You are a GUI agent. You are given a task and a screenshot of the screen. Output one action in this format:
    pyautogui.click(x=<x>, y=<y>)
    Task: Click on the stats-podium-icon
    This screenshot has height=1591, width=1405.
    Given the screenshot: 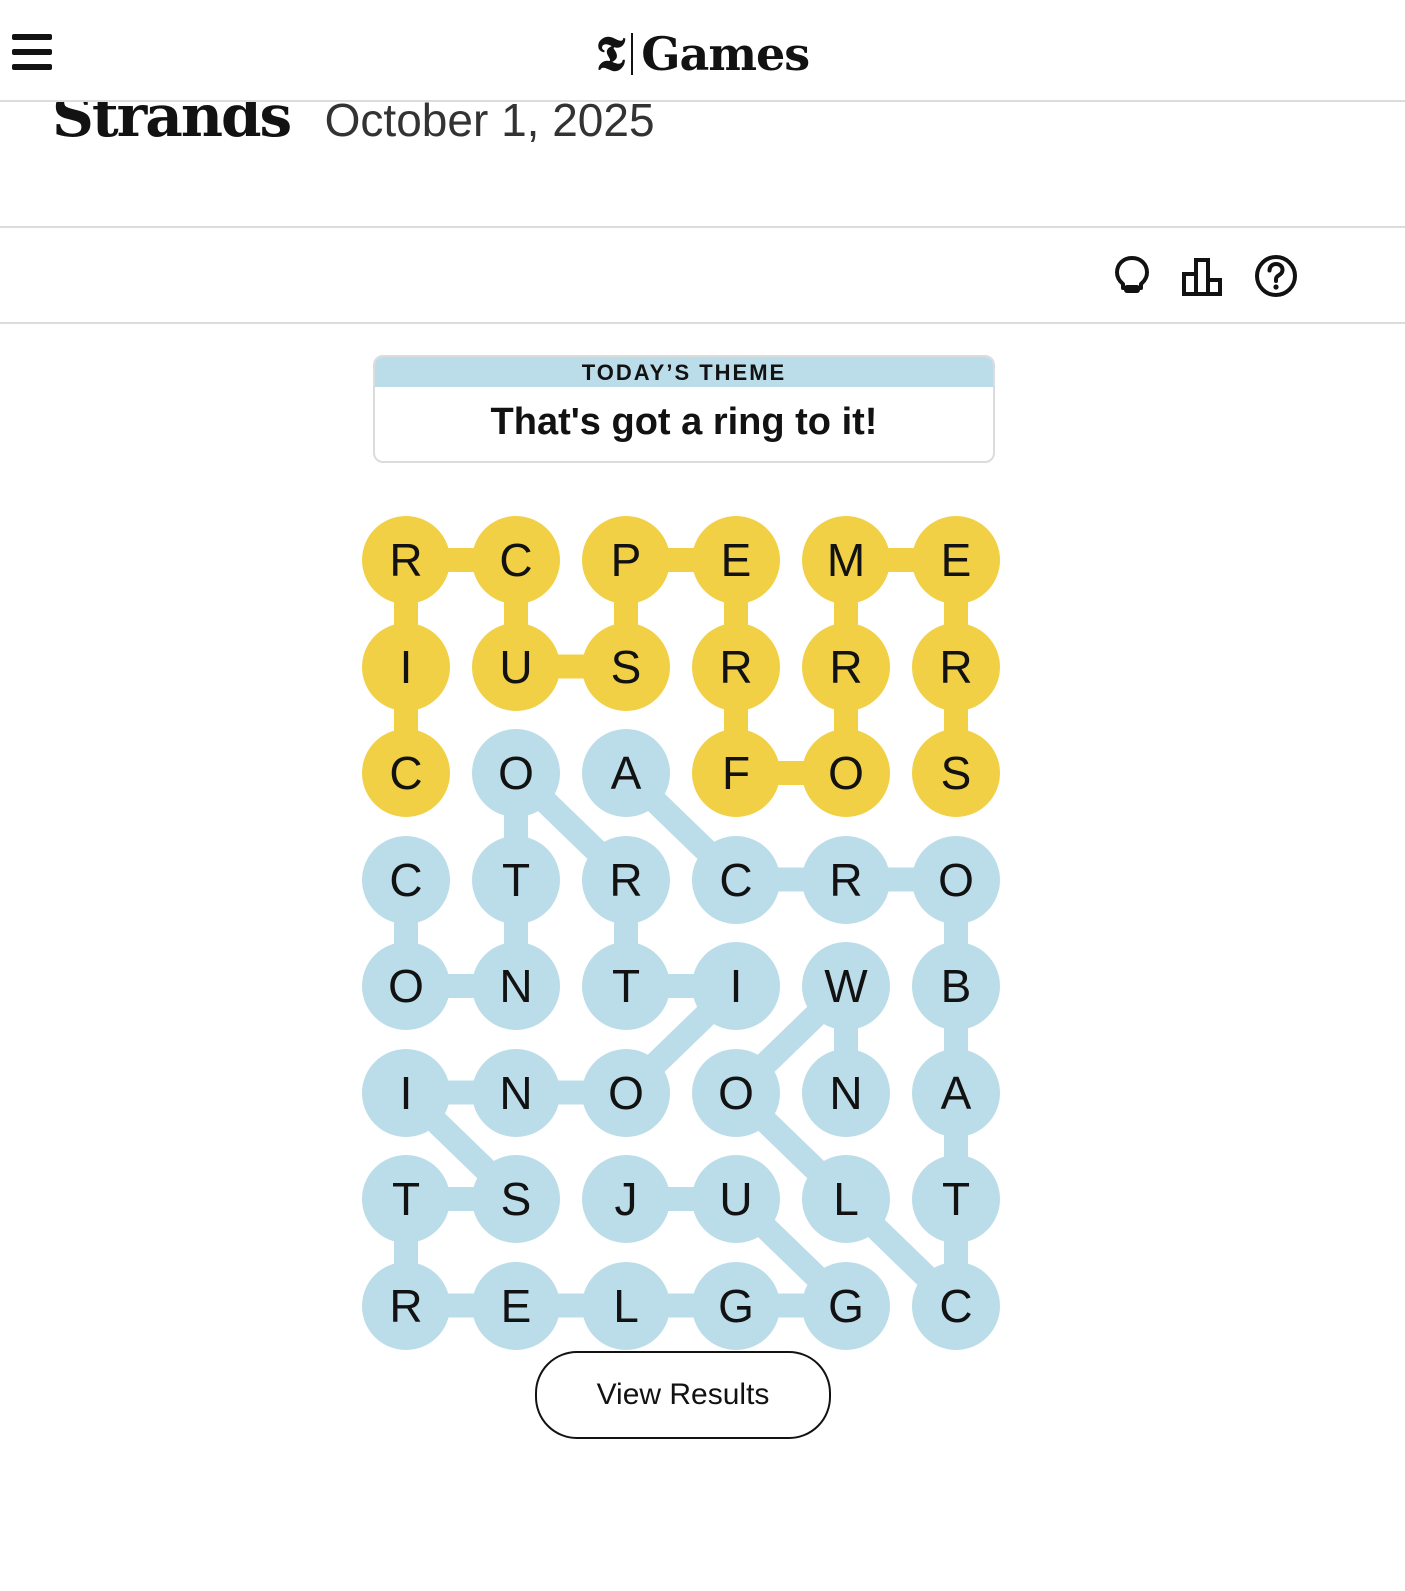 What is the action you would take?
    pyautogui.click(x=1204, y=276)
    